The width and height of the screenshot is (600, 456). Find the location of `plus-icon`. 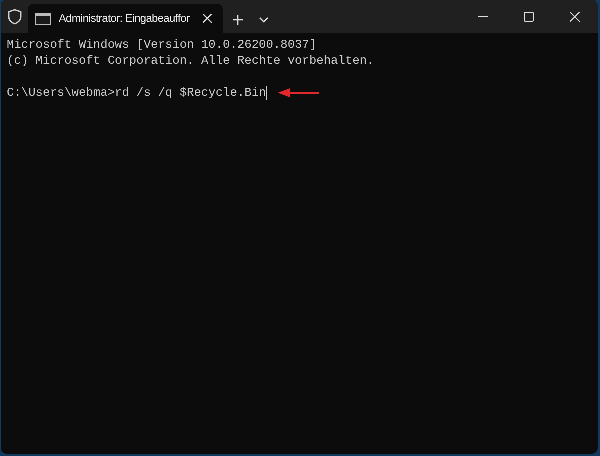

plus-icon is located at coordinates (237, 20).